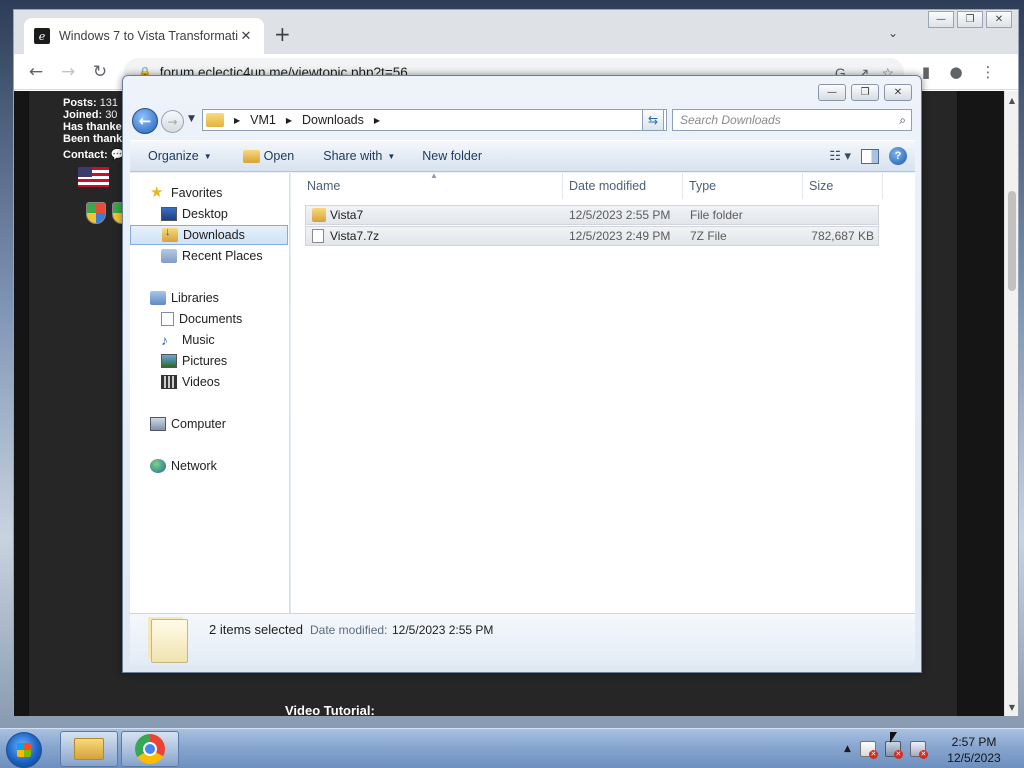 This screenshot has width=1024, height=768. Describe the element at coordinates (840, 156) in the screenshot. I see `change-view-icon: ☷ ▾` at that location.